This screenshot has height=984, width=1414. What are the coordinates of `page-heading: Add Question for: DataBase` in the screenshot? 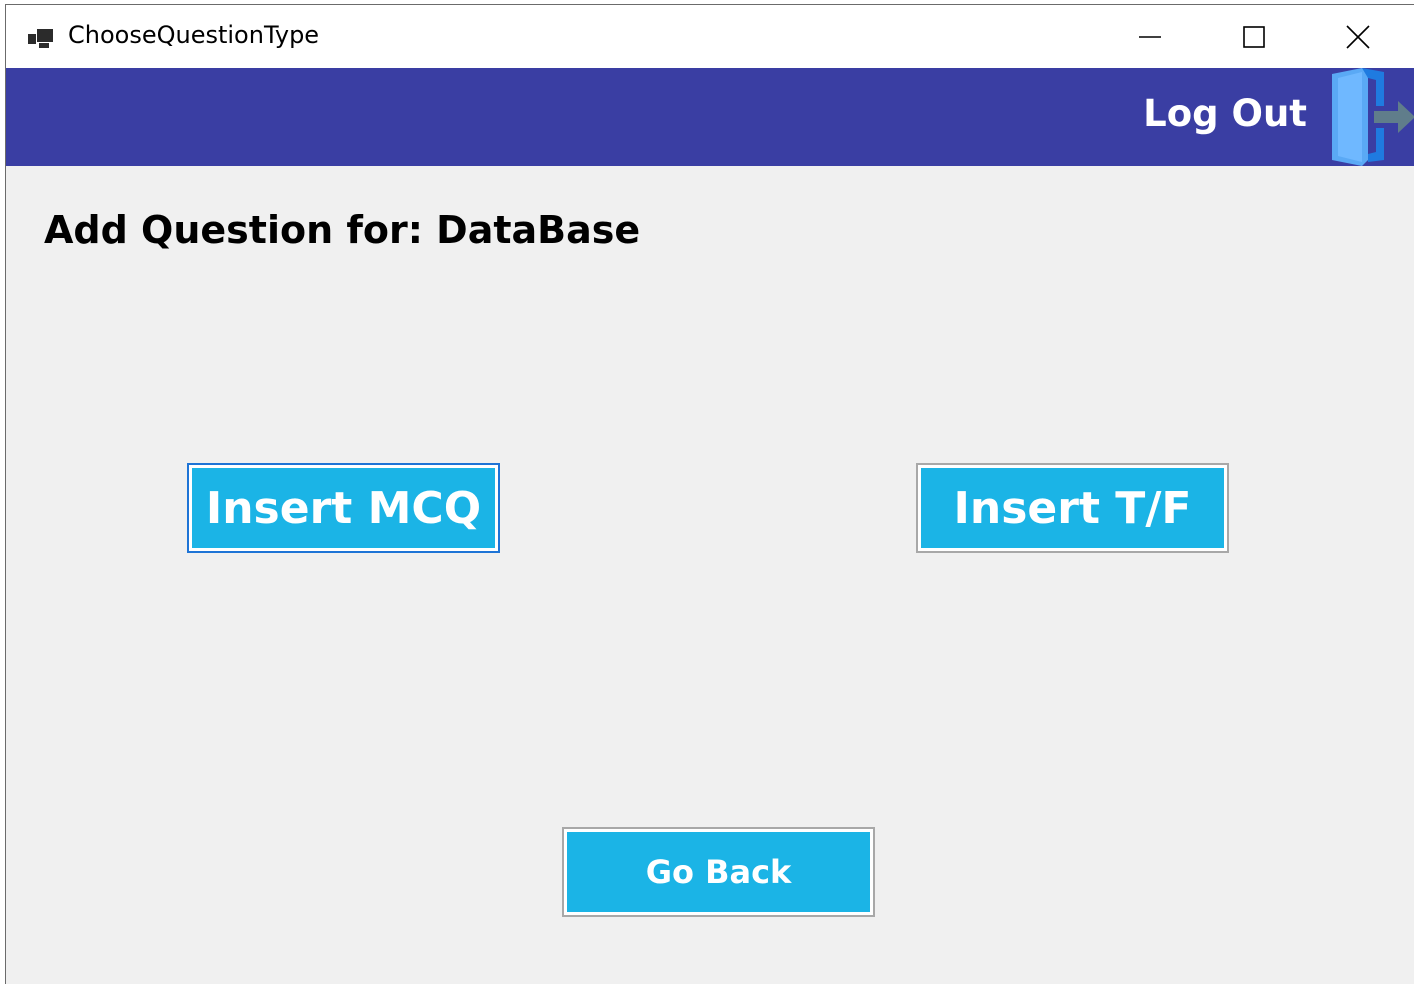 It's located at (342, 230).